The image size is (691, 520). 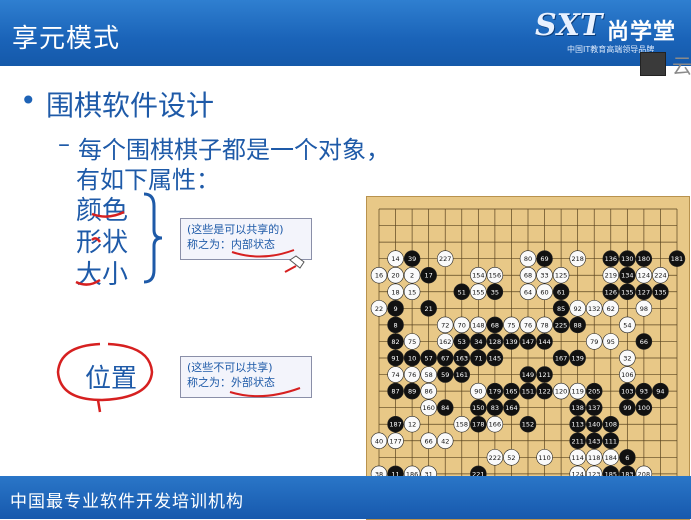 I want to click on logo-name: 尚学堂, so click(x=642, y=32).